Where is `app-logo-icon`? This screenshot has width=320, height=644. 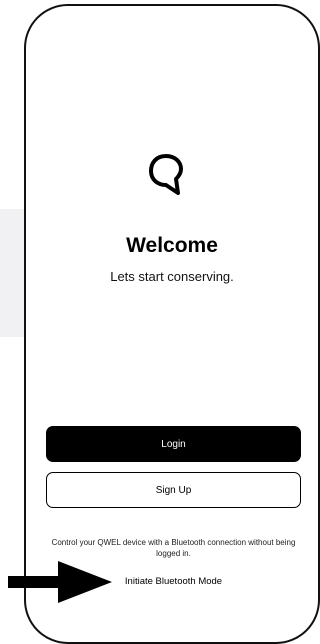
app-logo-icon is located at coordinates (166, 174).